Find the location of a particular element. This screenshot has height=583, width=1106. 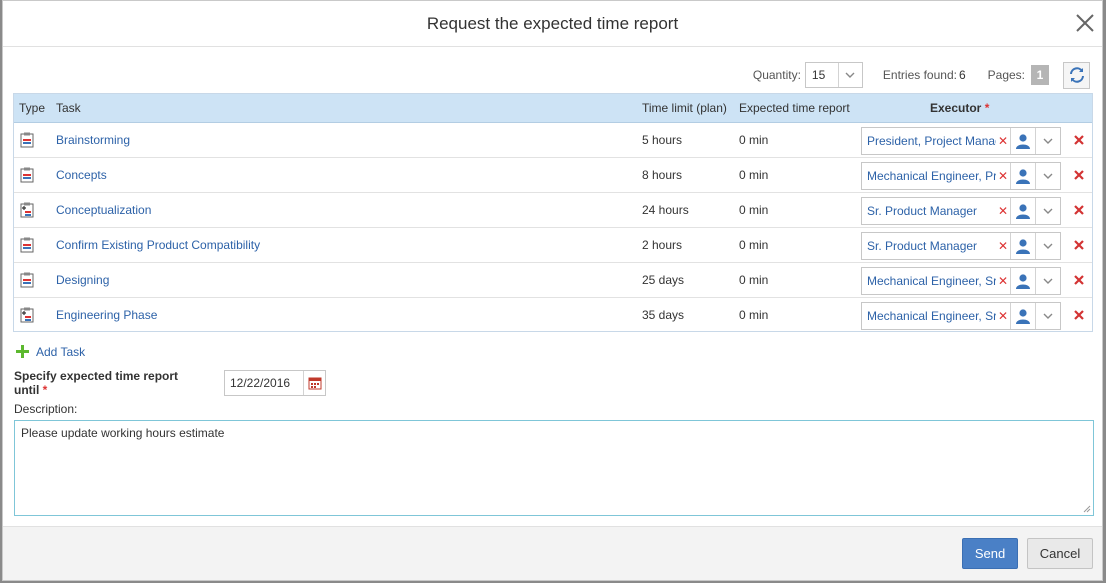

time-limit-cell: 35 days is located at coordinates (663, 315).